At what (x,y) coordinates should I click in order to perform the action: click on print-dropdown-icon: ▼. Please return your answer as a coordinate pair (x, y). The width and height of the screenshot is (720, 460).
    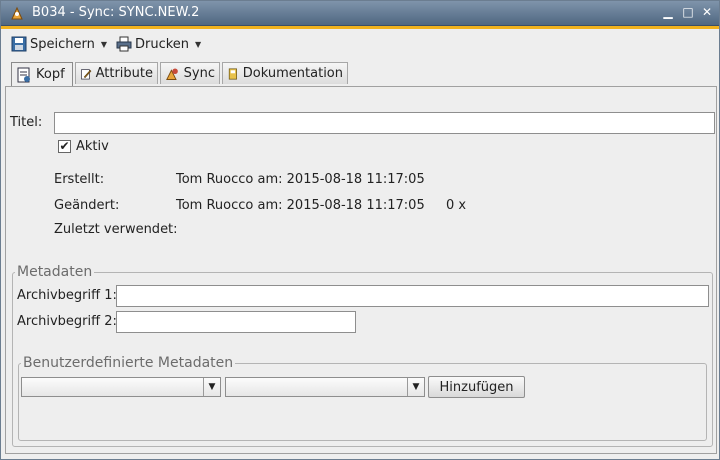
    Looking at the image, I should click on (198, 44).